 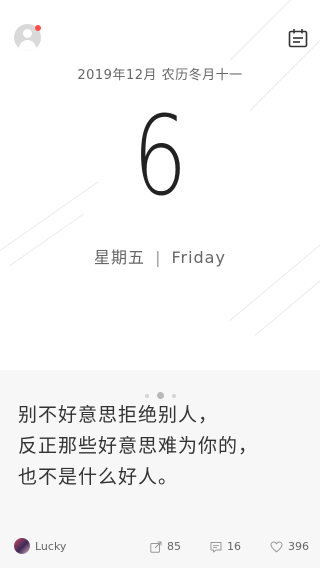 I want to click on share-icon, so click(x=156, y=547).